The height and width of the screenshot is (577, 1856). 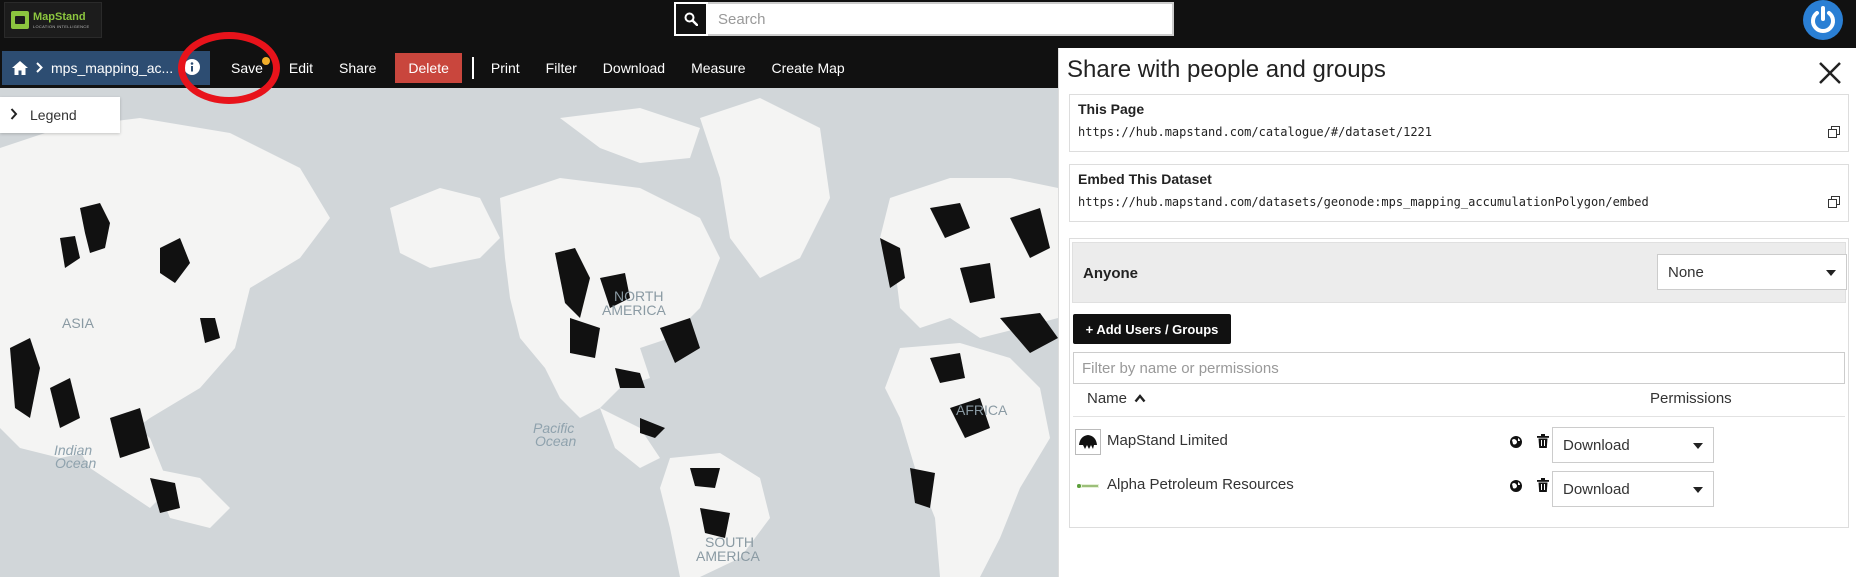 What do you see at coordinates (1459, 368) in the screenshot?
I see `permissions-filter-input` at bounding box center [1459, 368].